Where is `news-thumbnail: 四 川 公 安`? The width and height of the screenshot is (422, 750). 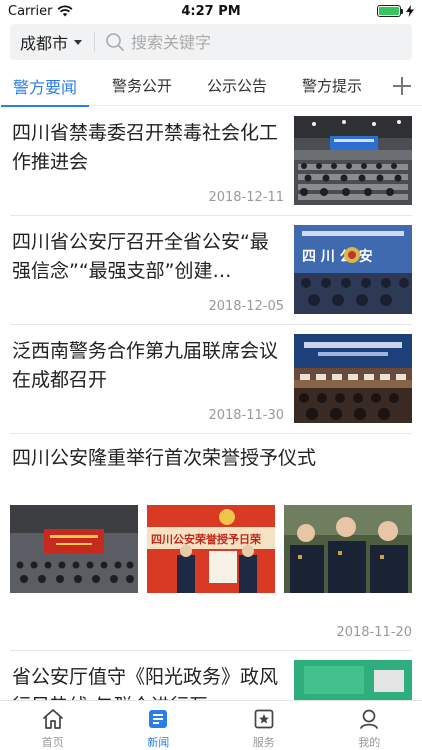 news-thumbnail: 四 川 公 安 is located at coordinates (353, 269).